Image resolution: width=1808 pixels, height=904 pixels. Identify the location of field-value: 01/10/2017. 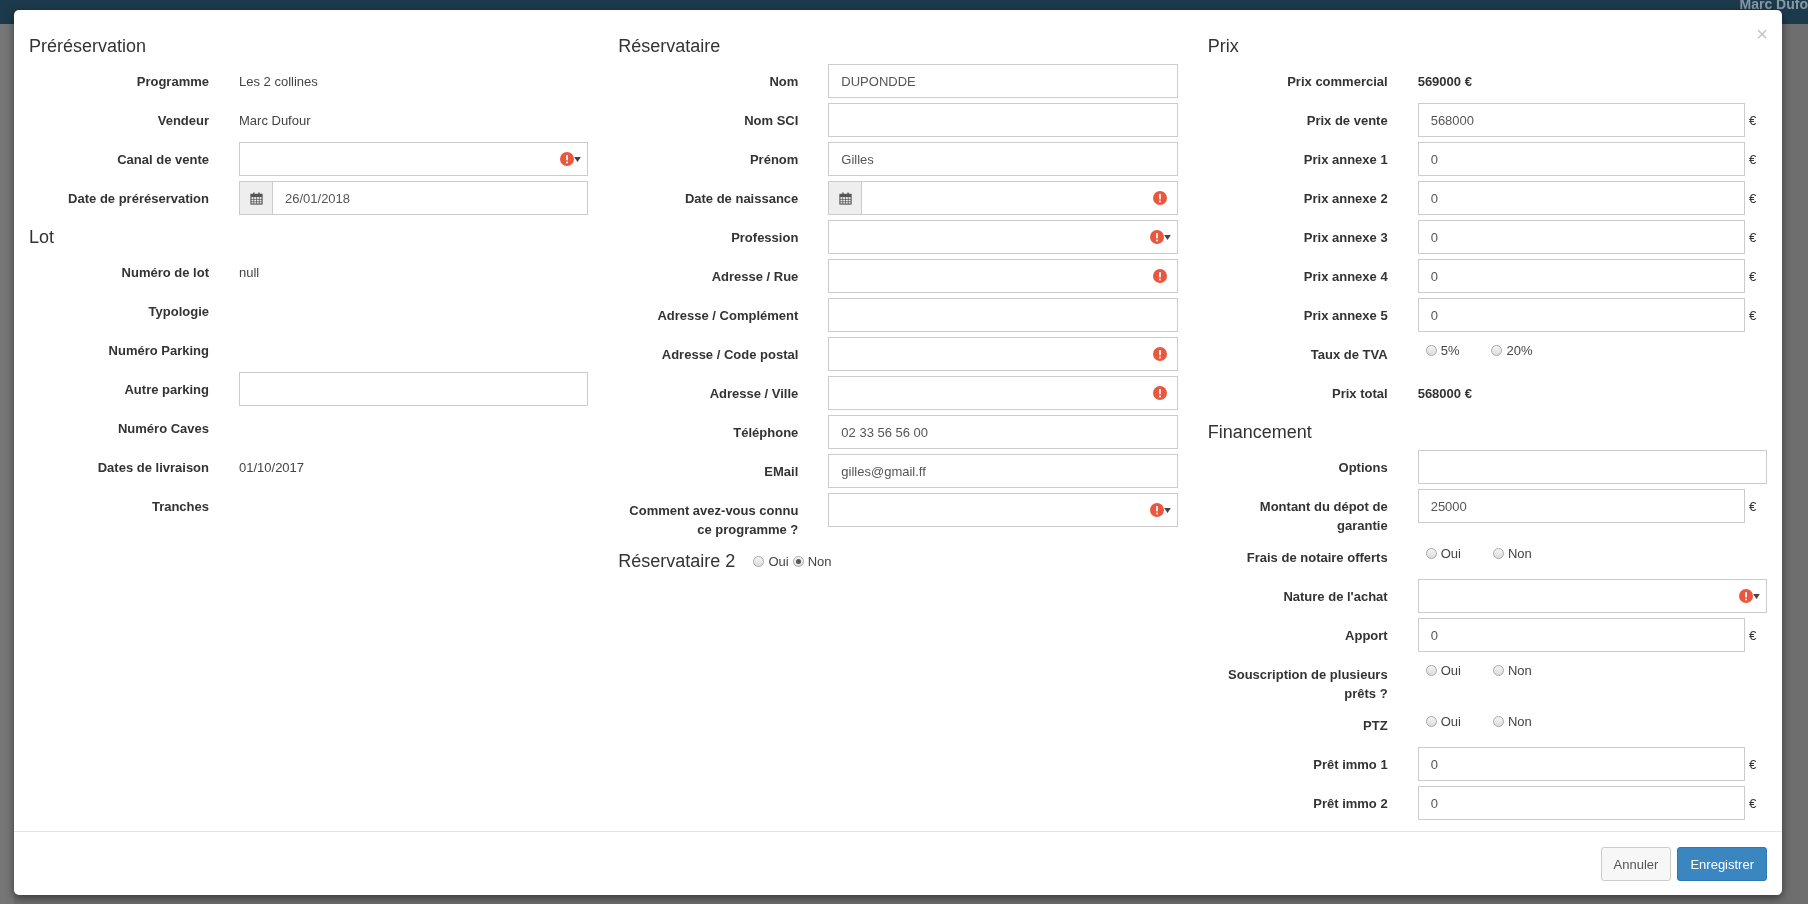
(272, 467).